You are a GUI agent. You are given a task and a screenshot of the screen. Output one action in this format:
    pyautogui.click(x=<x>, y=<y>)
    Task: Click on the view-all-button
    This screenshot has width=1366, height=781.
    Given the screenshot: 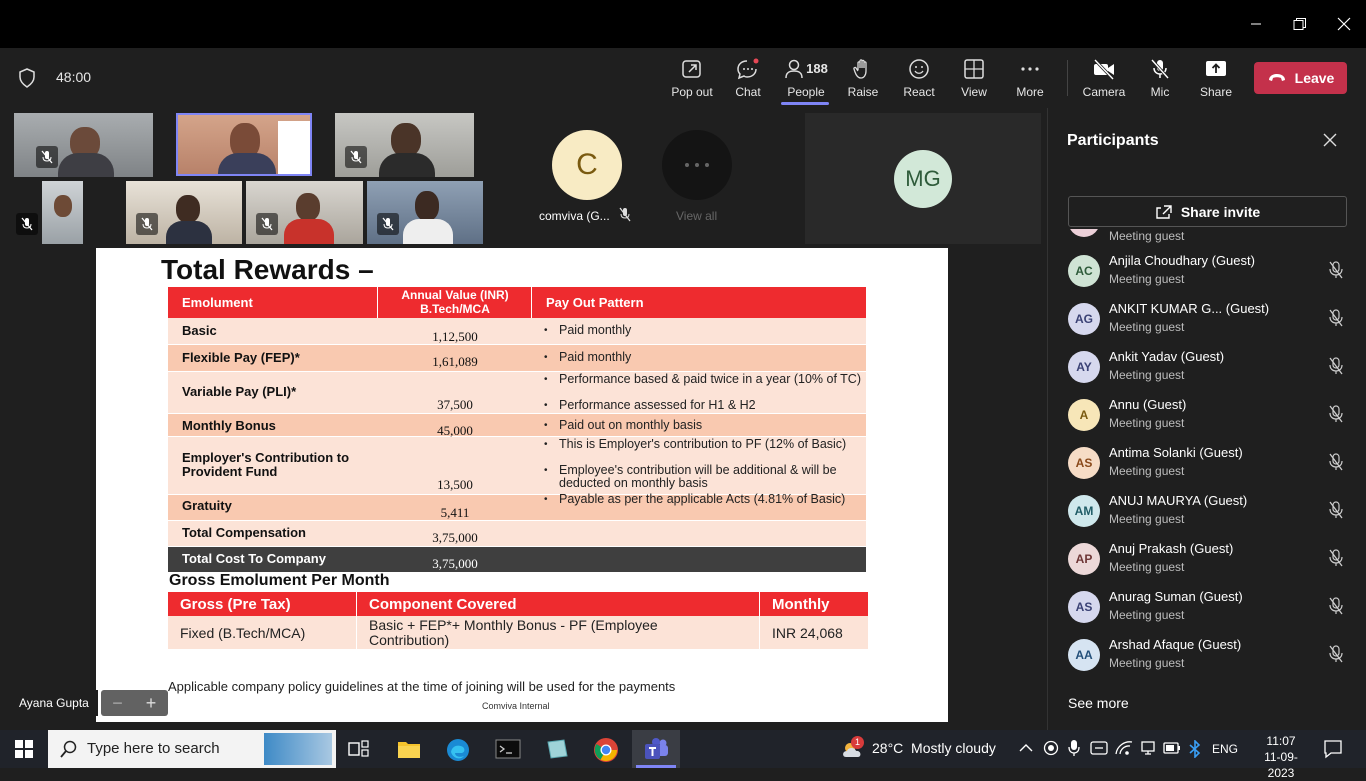 What is the action you would take?
    pyautogui.click(x=697, y=165)
    